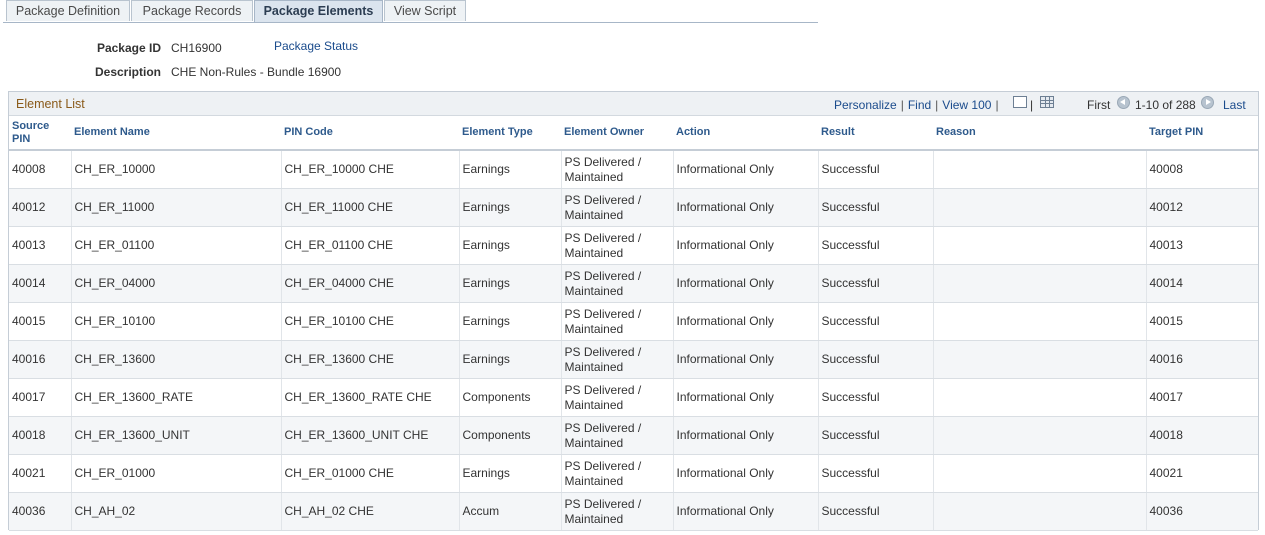  Describe the element at coordinates (370, 511) in the screenshot. I see `cell-pin-code: CH_AH_02 CHE` at that location.